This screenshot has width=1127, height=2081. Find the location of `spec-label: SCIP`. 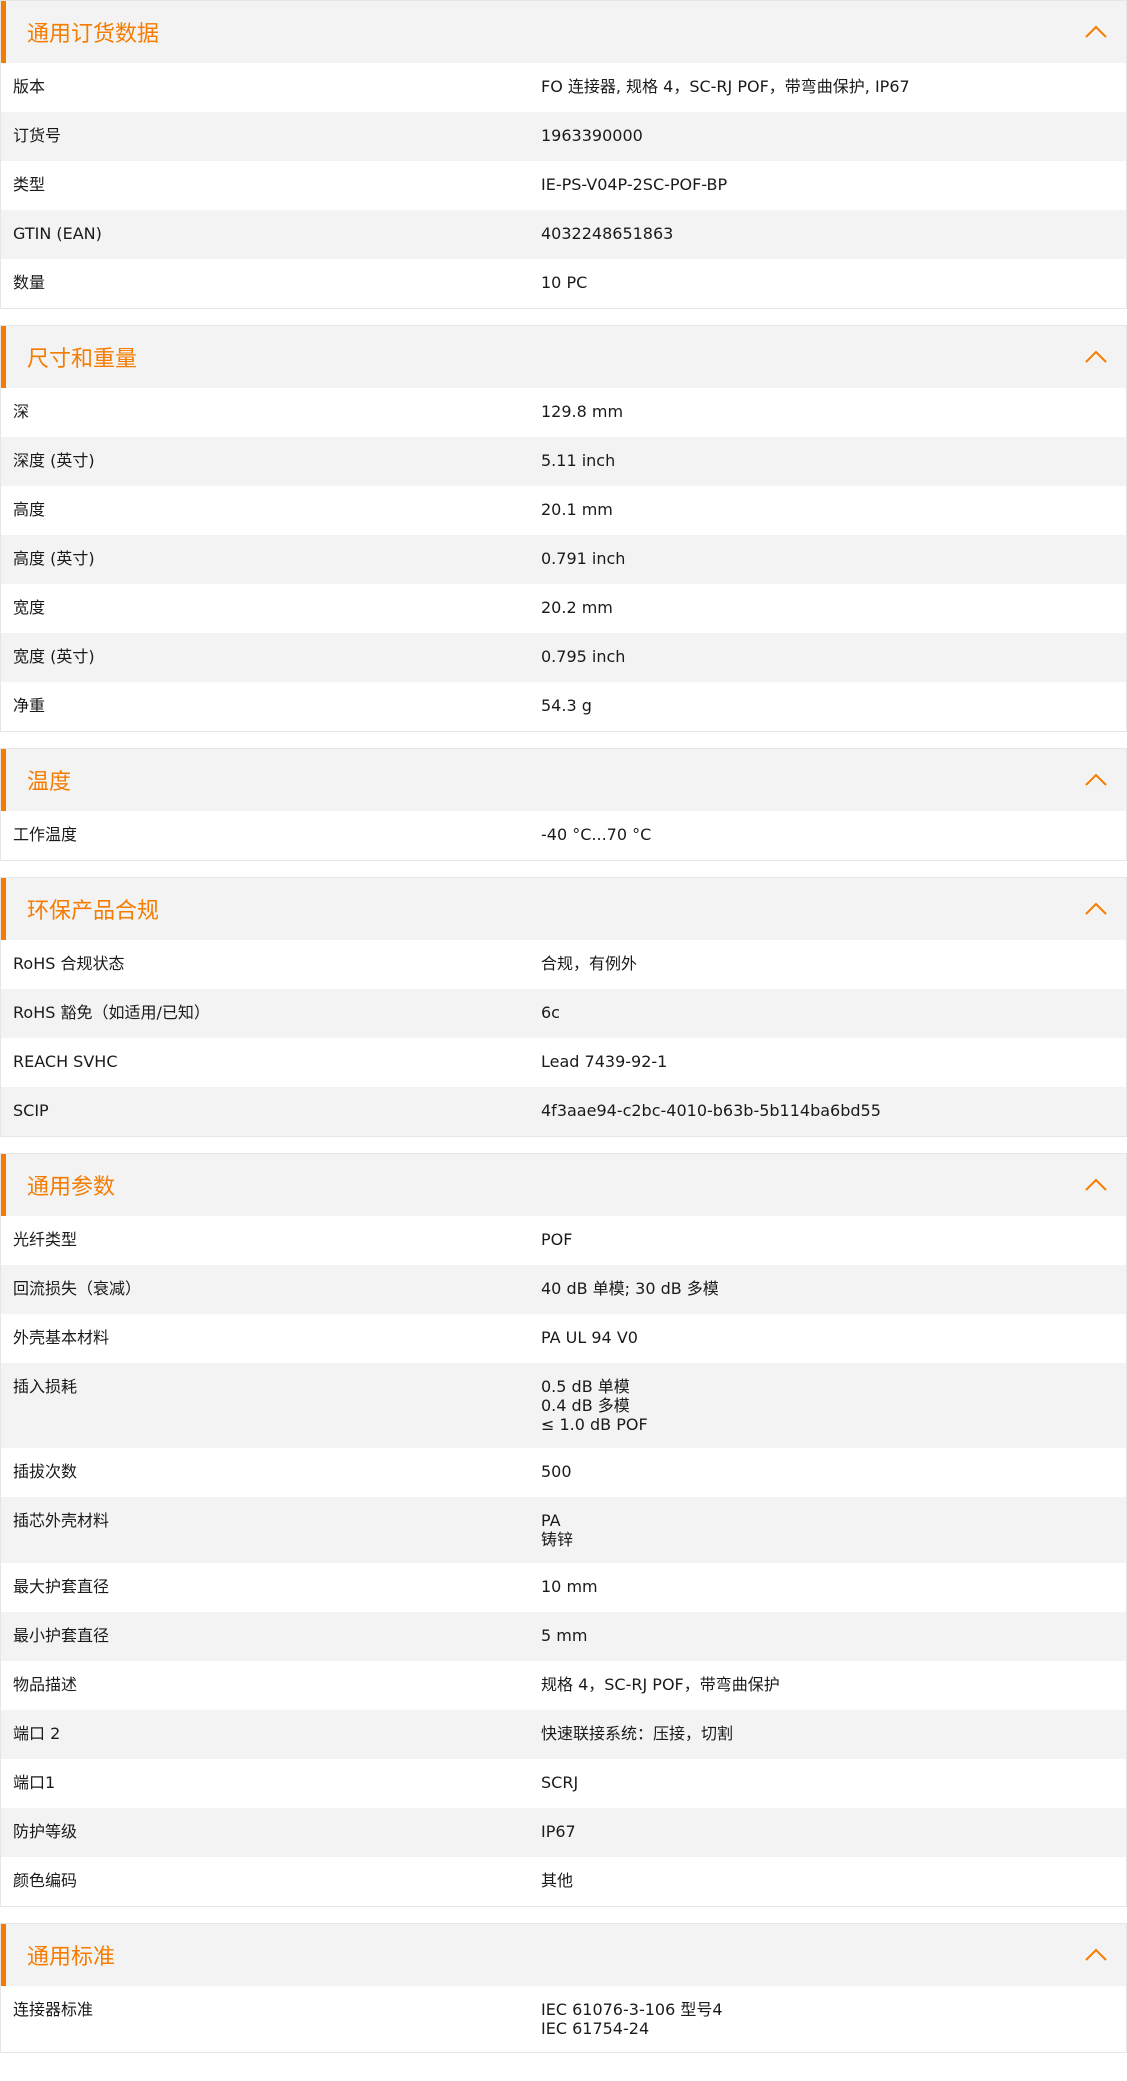

spec-label: SCIP is located at coordinates (31, 1110).